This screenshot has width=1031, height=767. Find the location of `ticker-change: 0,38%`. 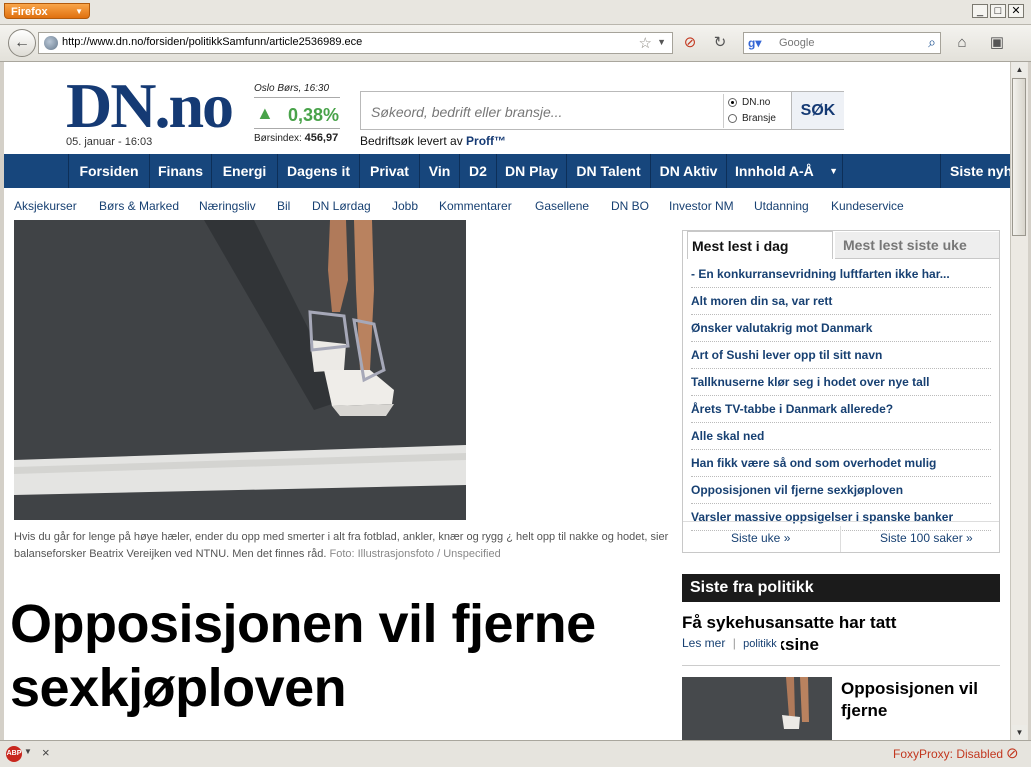

ticker-change: 0,38% is located at coordinates (314, 115).